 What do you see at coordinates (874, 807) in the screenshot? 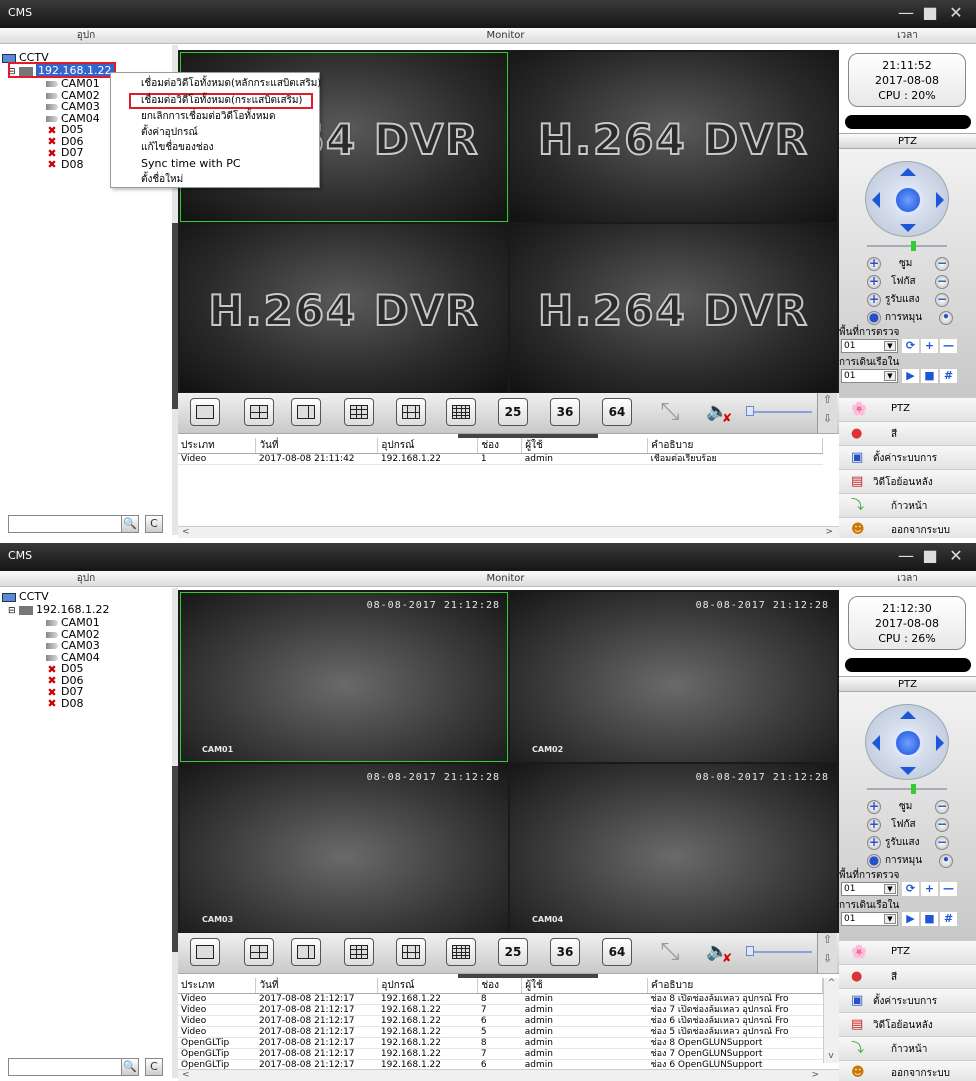
I see `zoom-in-icon: +` at bounding box center [874, 807].